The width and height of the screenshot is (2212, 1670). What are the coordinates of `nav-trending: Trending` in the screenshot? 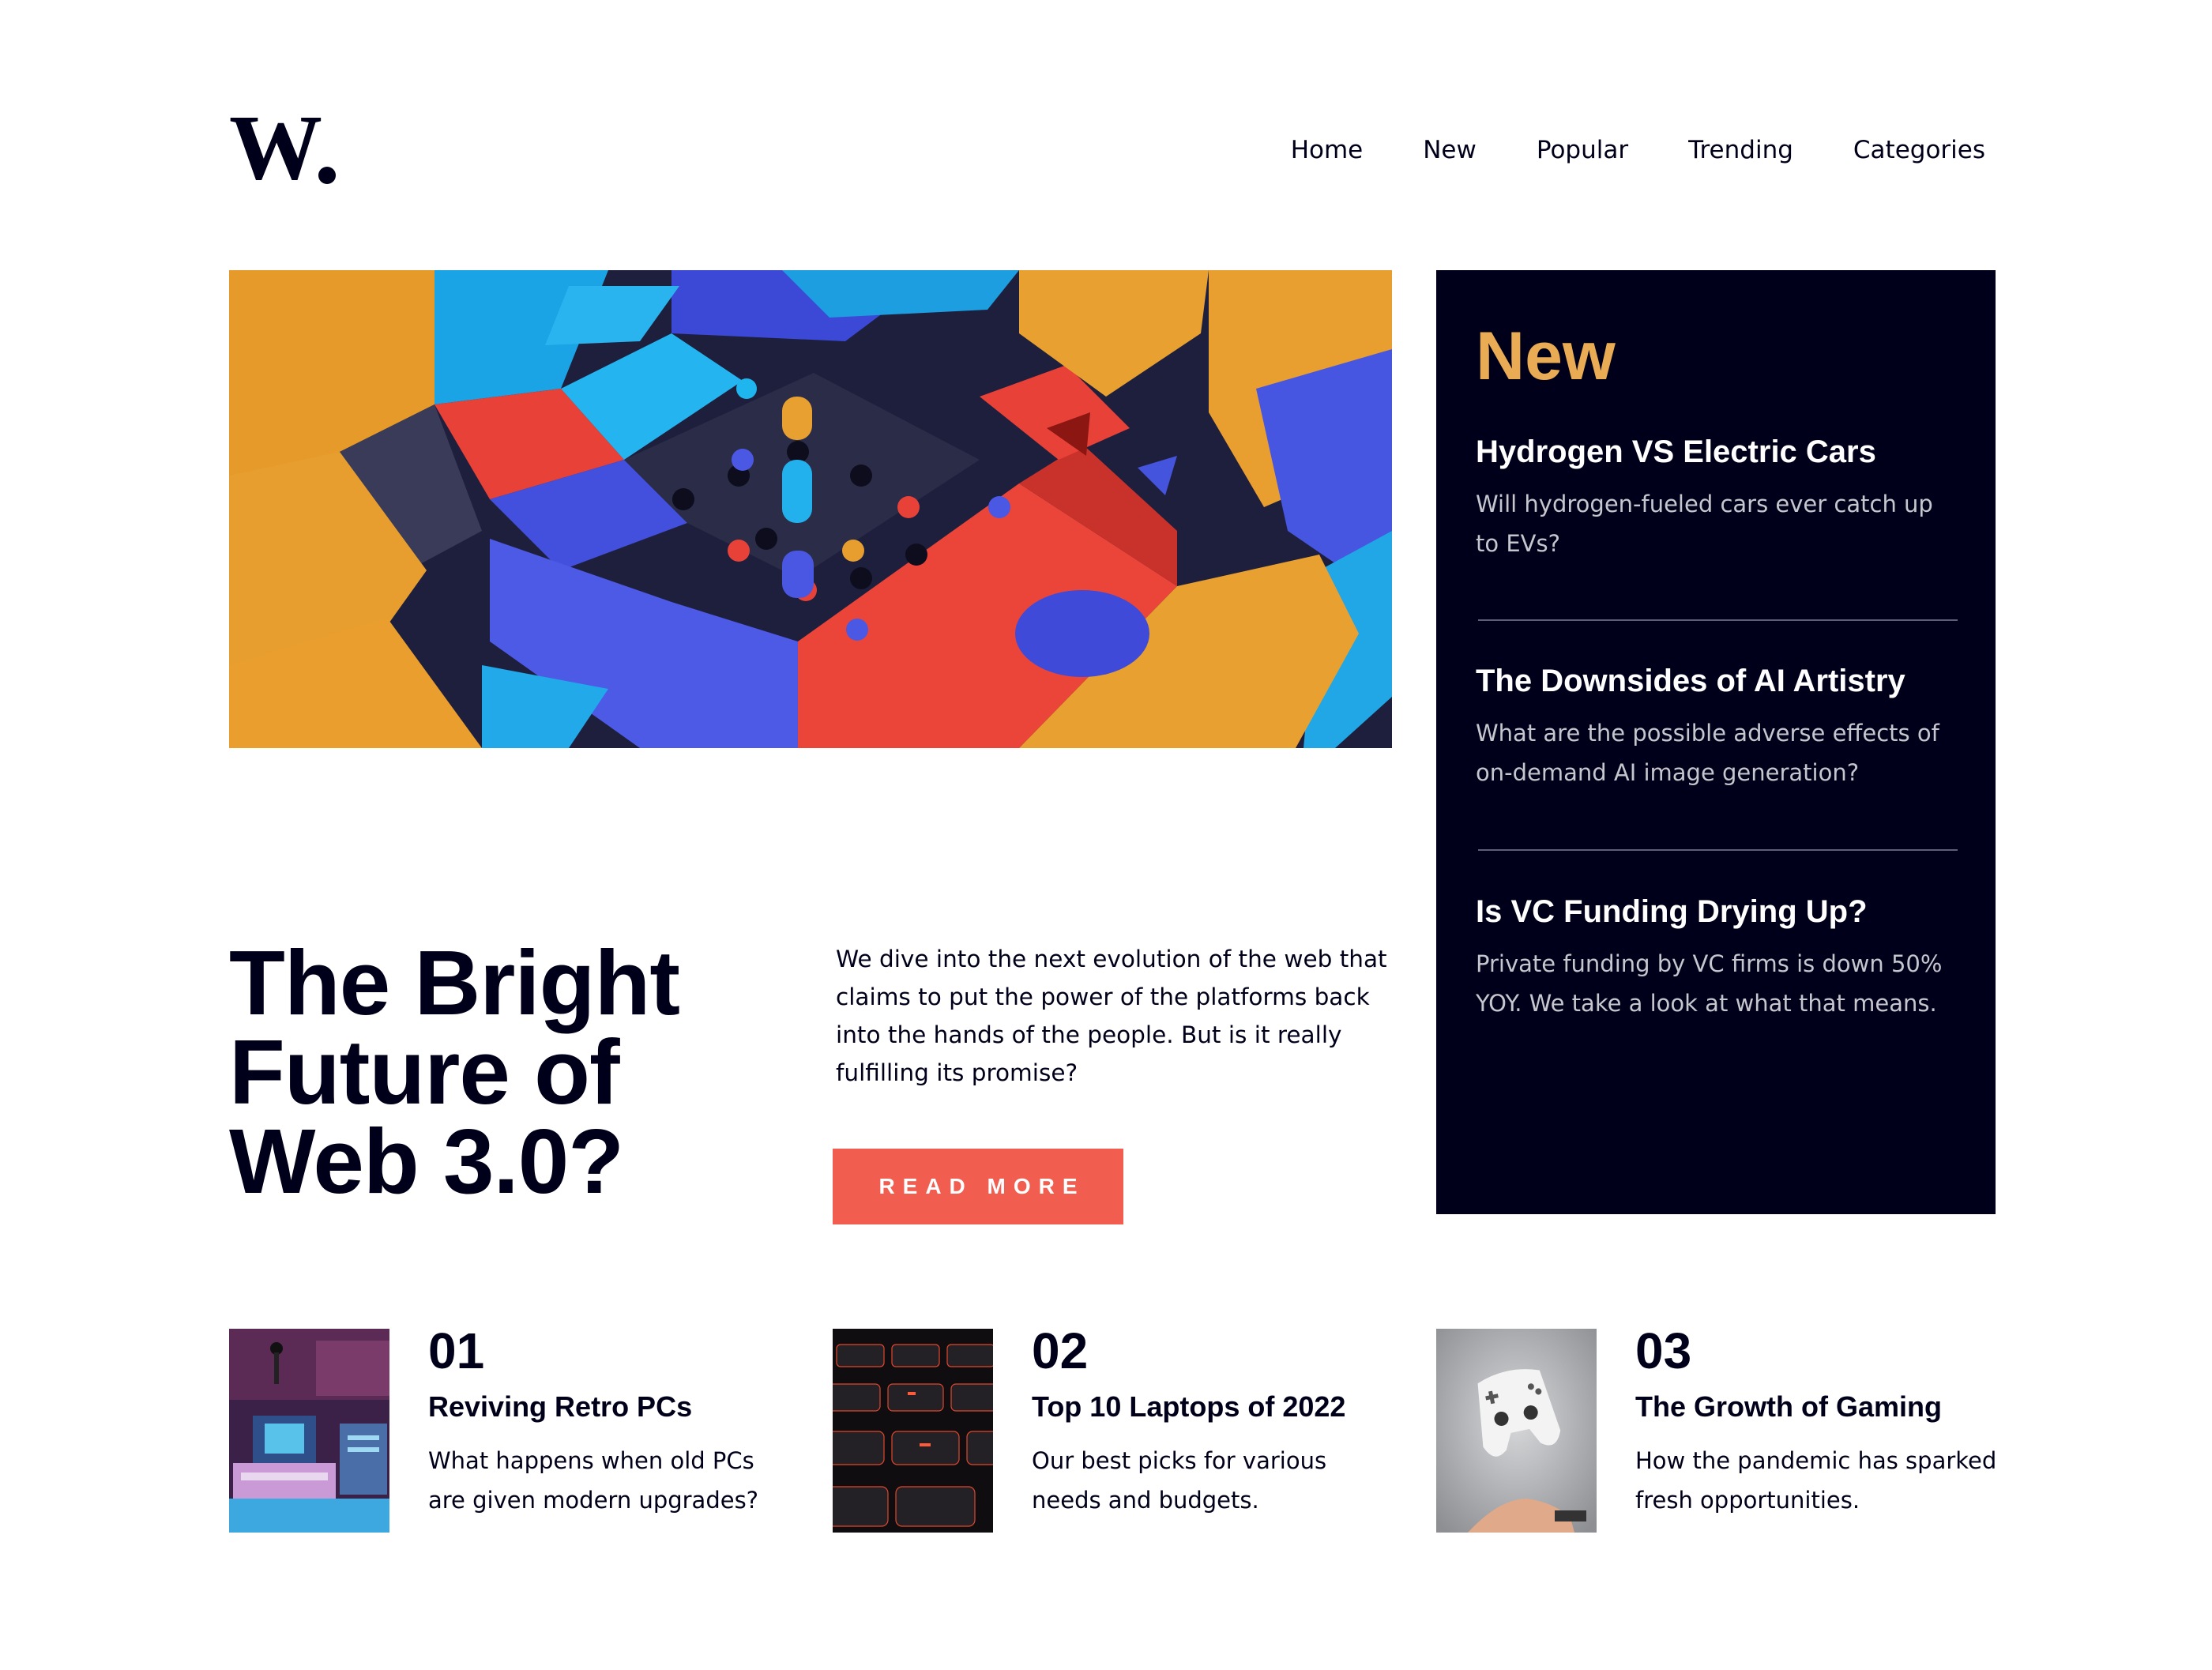 It's located at (1741, 150).